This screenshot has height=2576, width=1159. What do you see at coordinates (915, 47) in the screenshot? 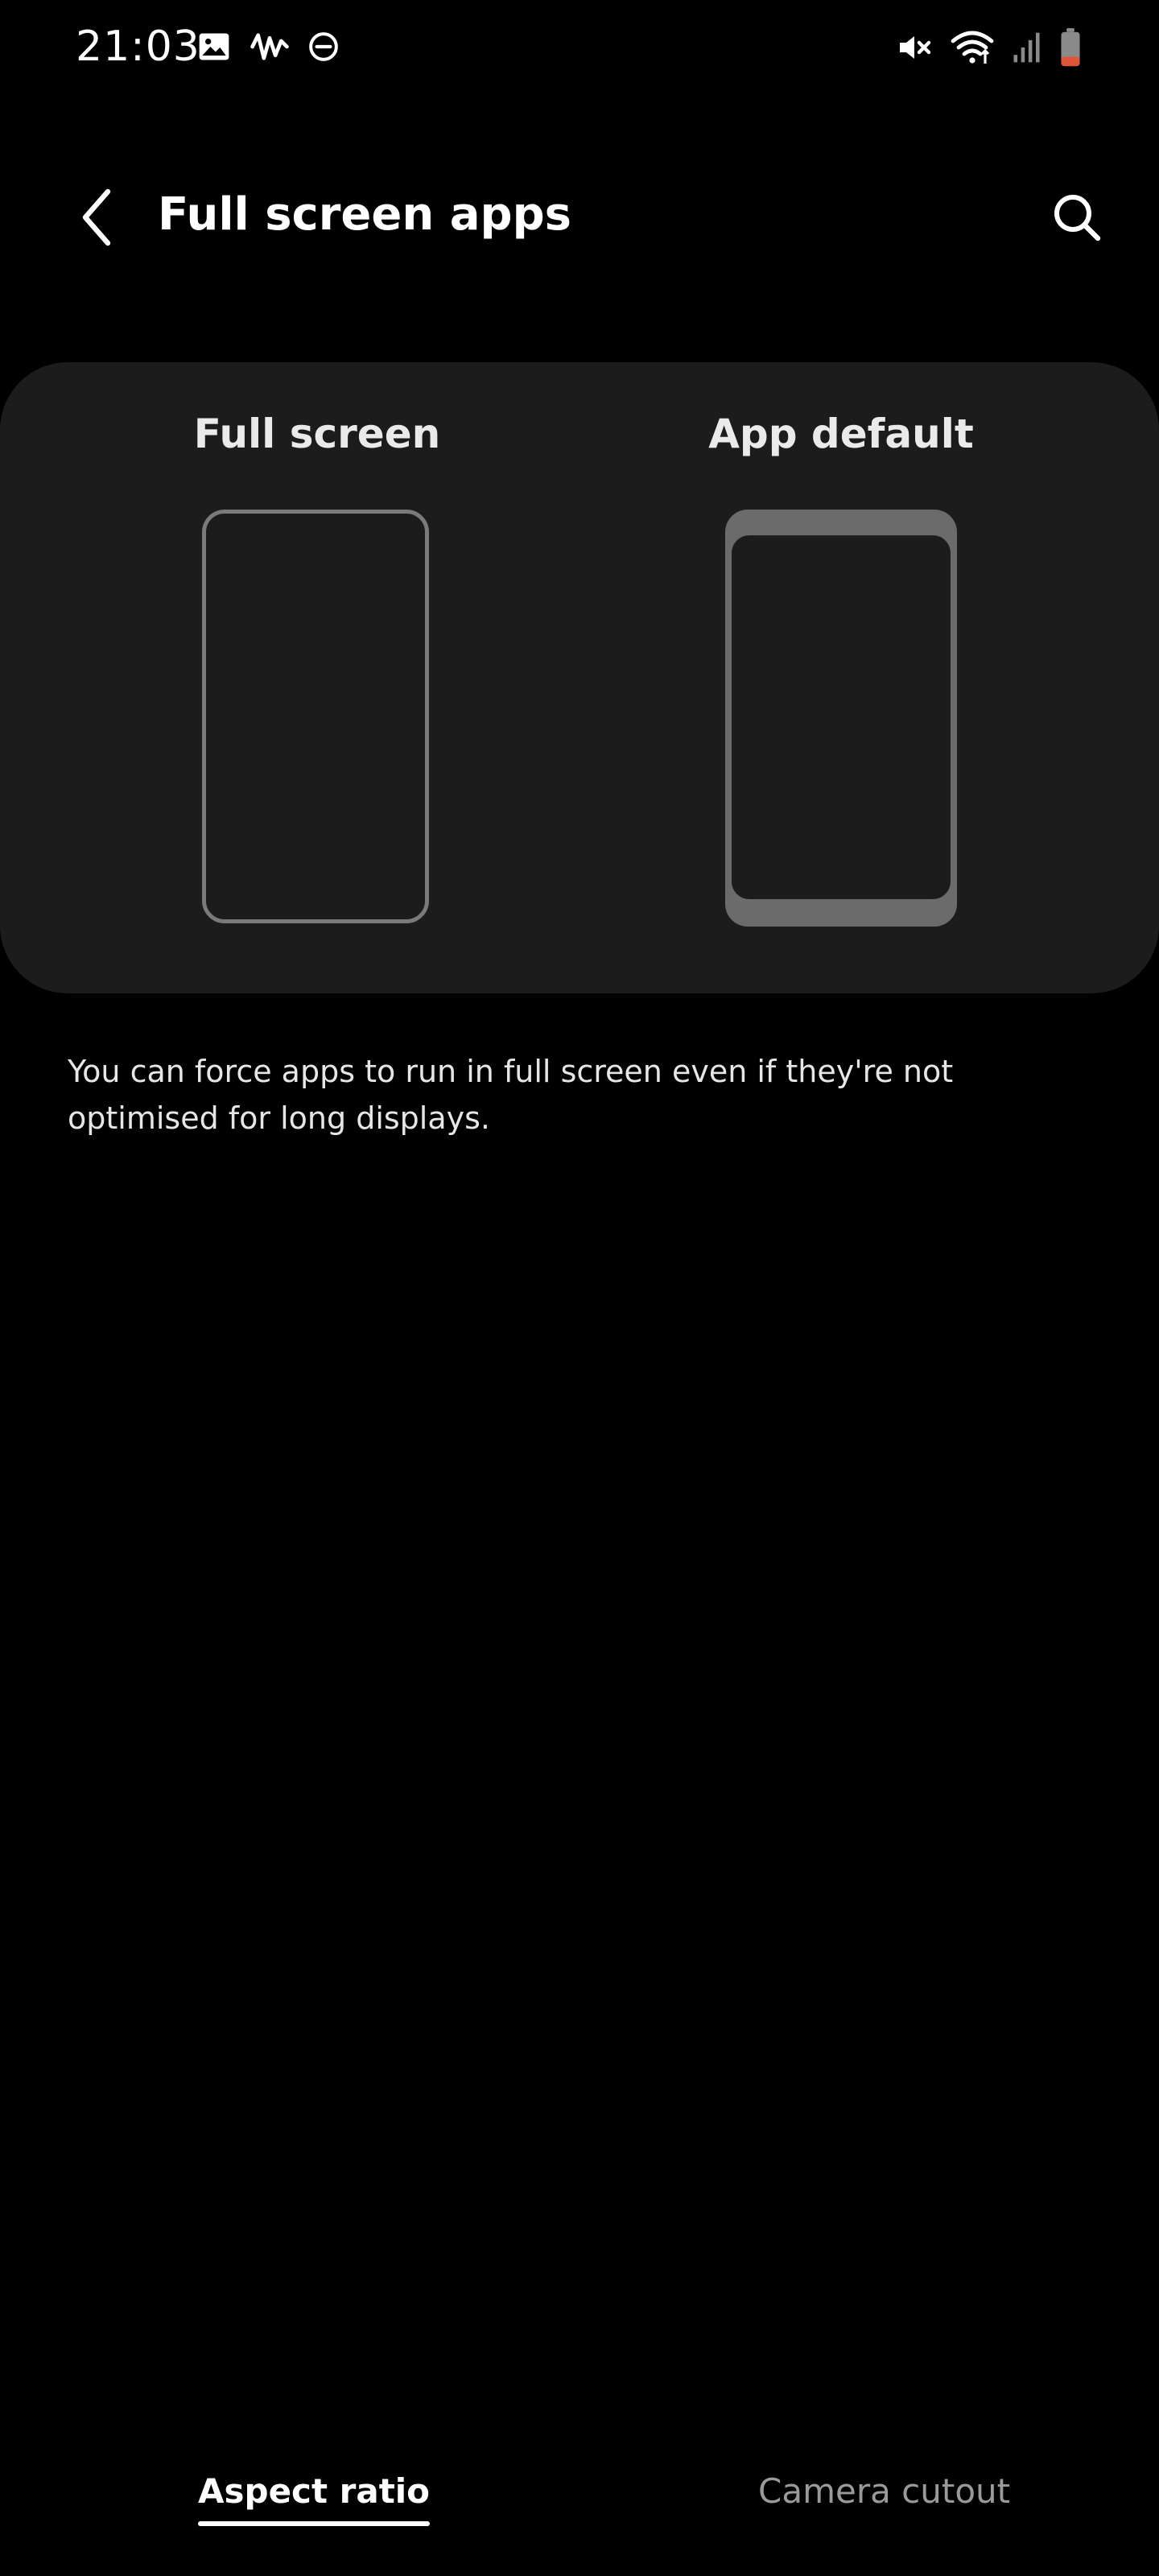
I see `mute-icon` at bounding box center [915, 47].